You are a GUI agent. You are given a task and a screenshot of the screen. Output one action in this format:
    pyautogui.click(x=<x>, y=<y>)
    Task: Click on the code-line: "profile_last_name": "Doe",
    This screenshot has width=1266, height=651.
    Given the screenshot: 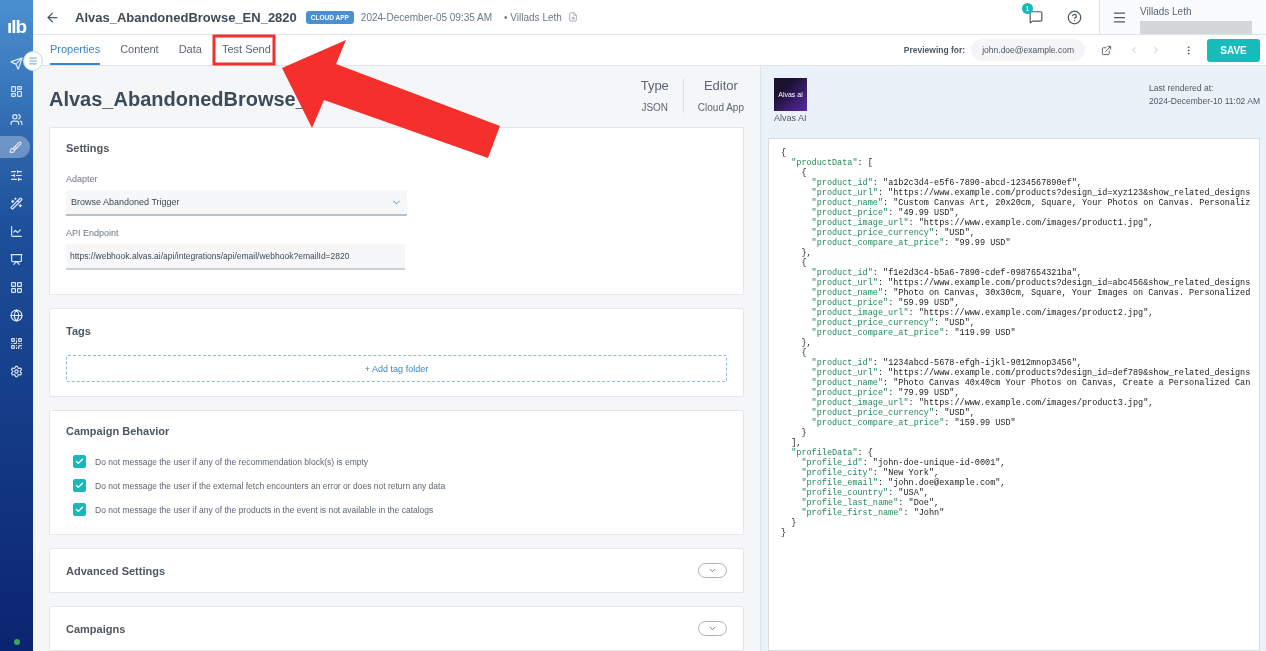 What is the action you would take?
    pyautogui.click(x=870, y=503)
    